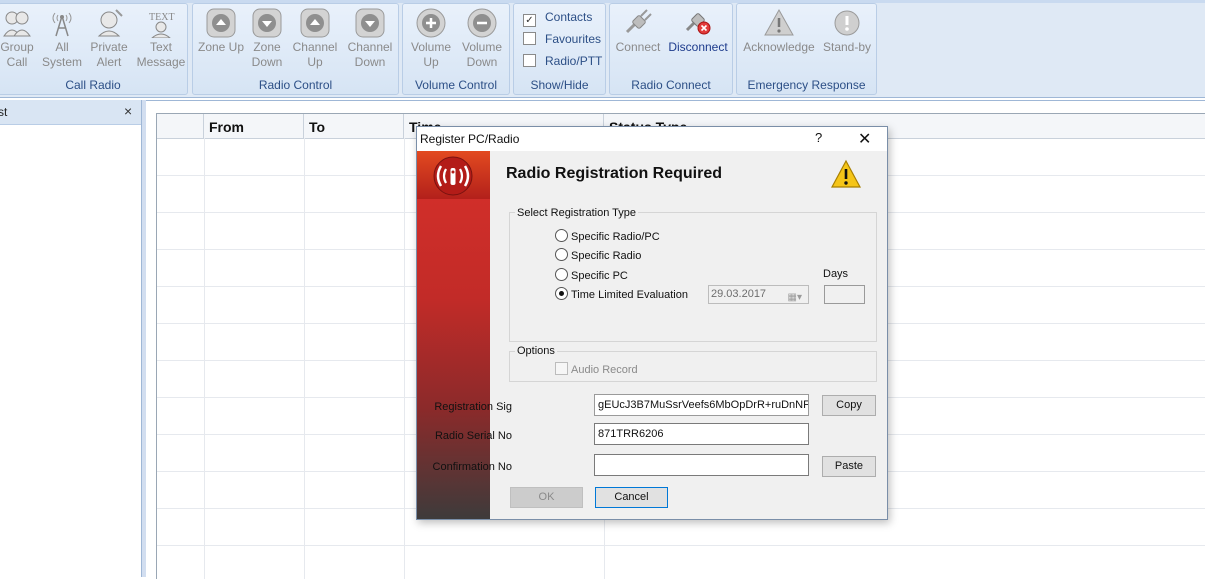 Image resolution: width=1205 pixels, height=579 pixels. Describe the element at coordinates (473, 436) in the screenshot. I see `radio-serial-label: Radio Serial No` at that location.